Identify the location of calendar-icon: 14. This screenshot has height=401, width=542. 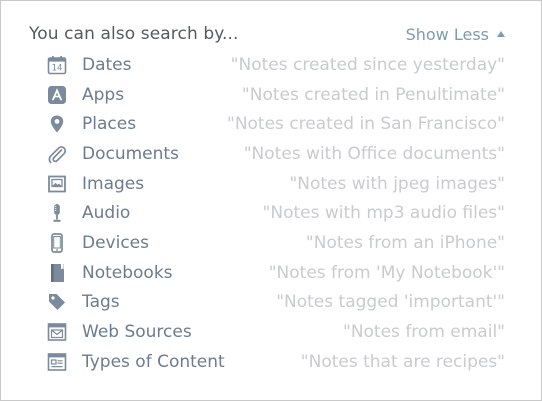
(57, 65).